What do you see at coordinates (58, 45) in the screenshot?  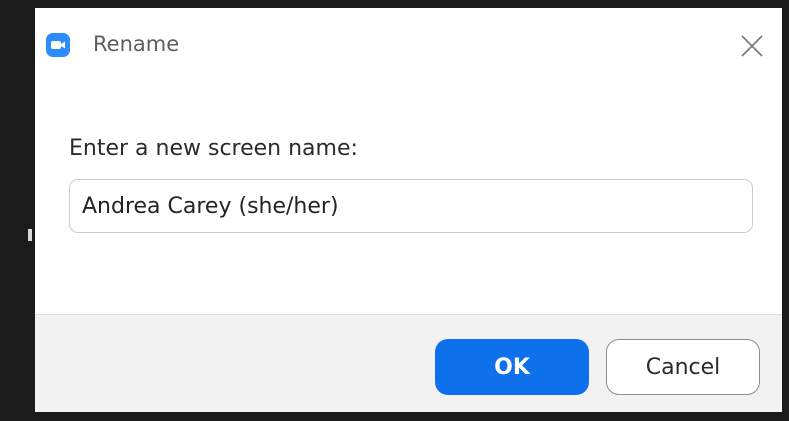 I see `zoom-camera-icon` at bounding box center [58, 45].